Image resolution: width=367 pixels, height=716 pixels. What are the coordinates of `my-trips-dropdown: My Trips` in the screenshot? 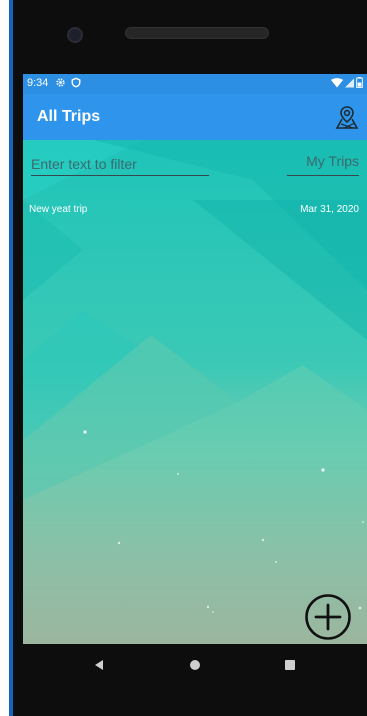 It's located at (323, 164).